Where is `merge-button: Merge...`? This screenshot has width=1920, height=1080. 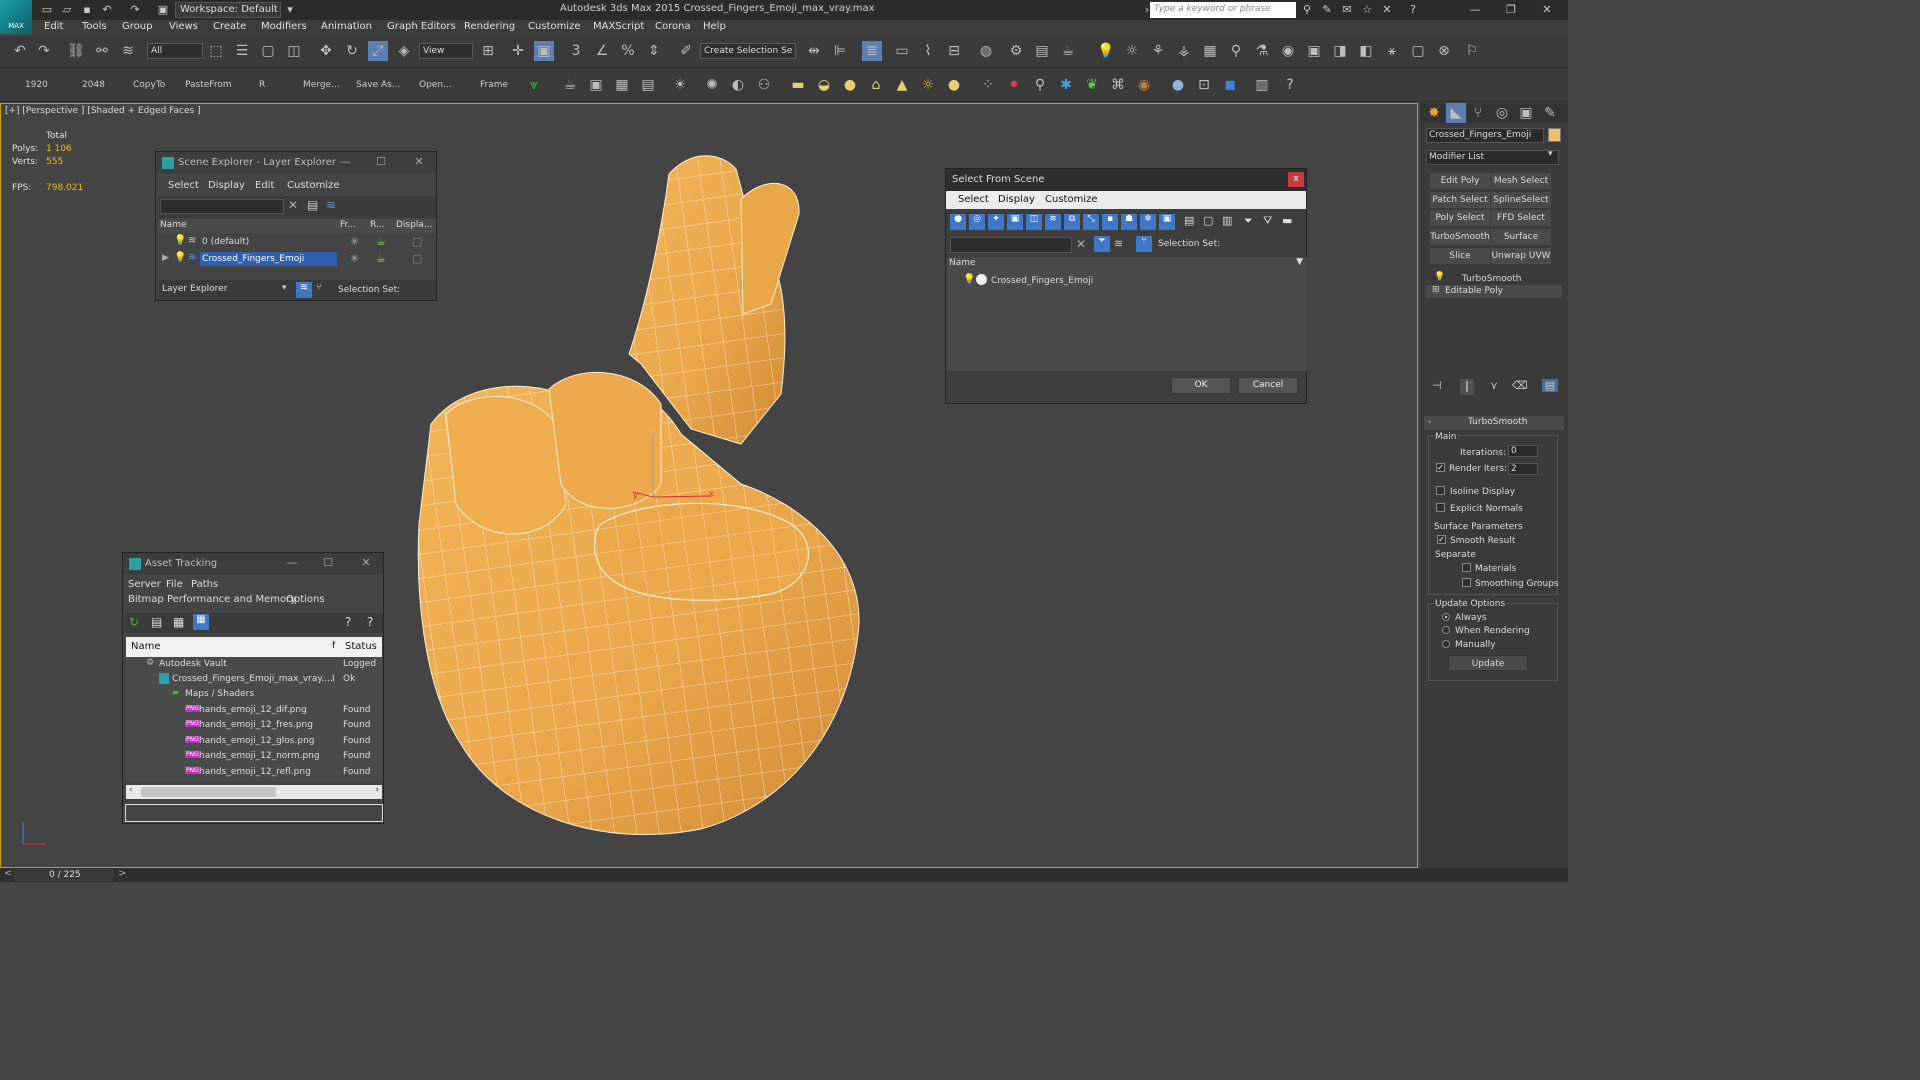 merge-button: Merge... is located at coordinates (321, 85).